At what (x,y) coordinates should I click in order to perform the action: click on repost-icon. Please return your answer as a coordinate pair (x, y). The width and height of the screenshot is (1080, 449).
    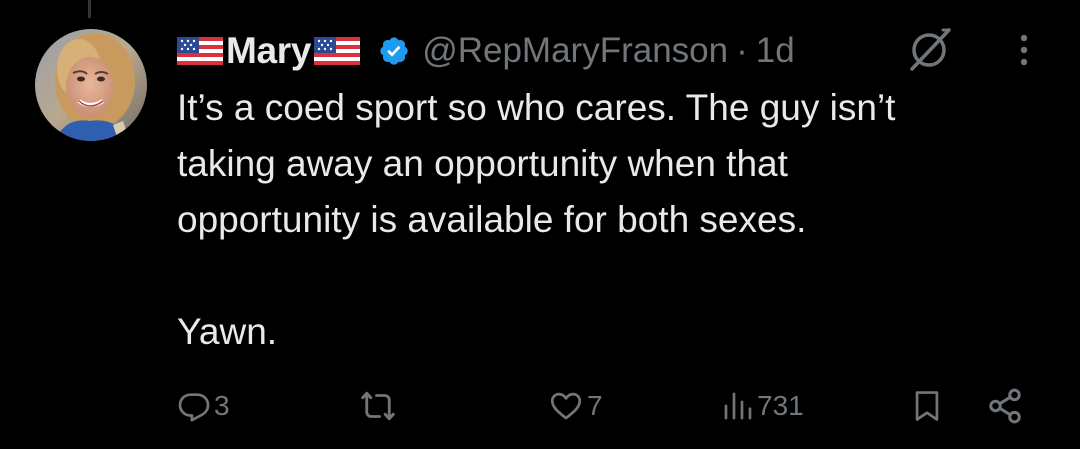
    Looking at the image, I should click on (378, 406).